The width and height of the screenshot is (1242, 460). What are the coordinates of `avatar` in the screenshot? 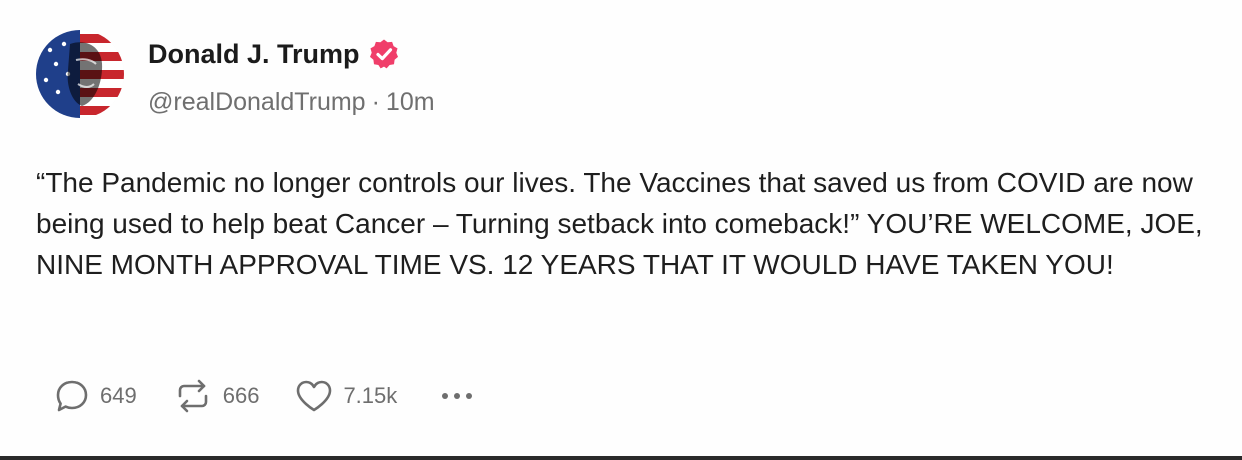 It's located at (80, 74).